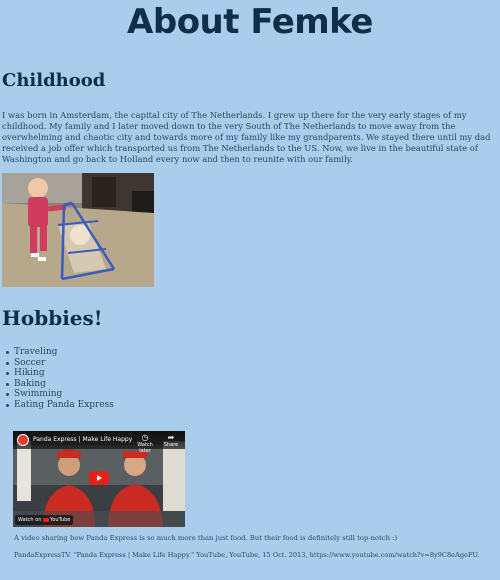 The image size is (500, 580). I want to click on play-button, so click(99, 478).